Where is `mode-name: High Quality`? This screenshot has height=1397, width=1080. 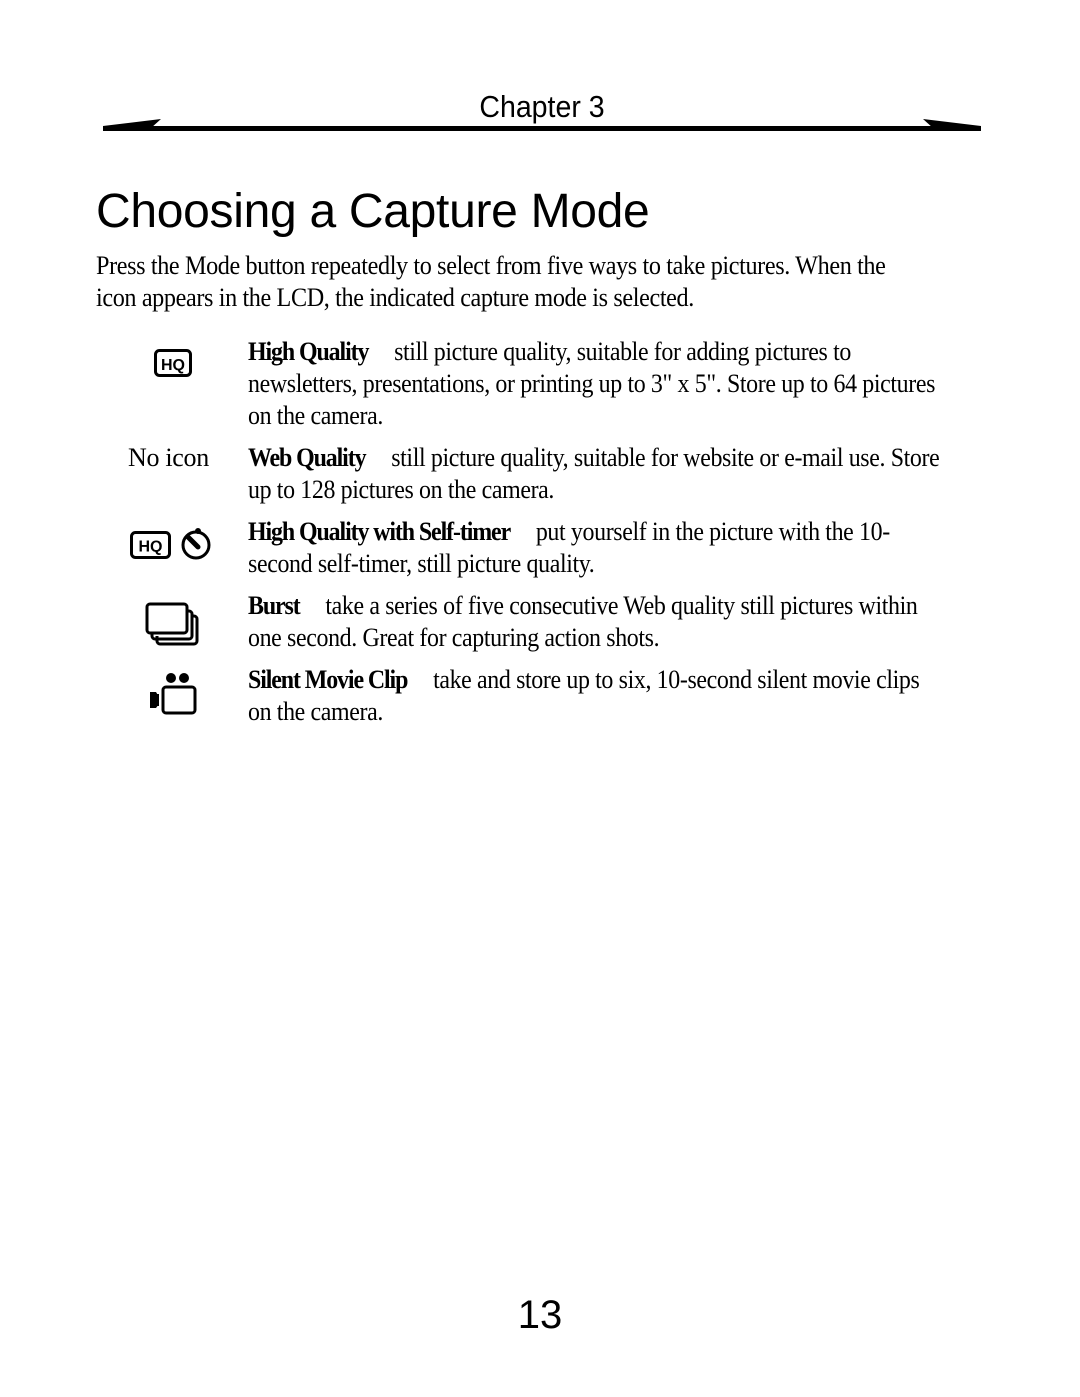
mode-name: High Quality is located at coordinates (308, 351).